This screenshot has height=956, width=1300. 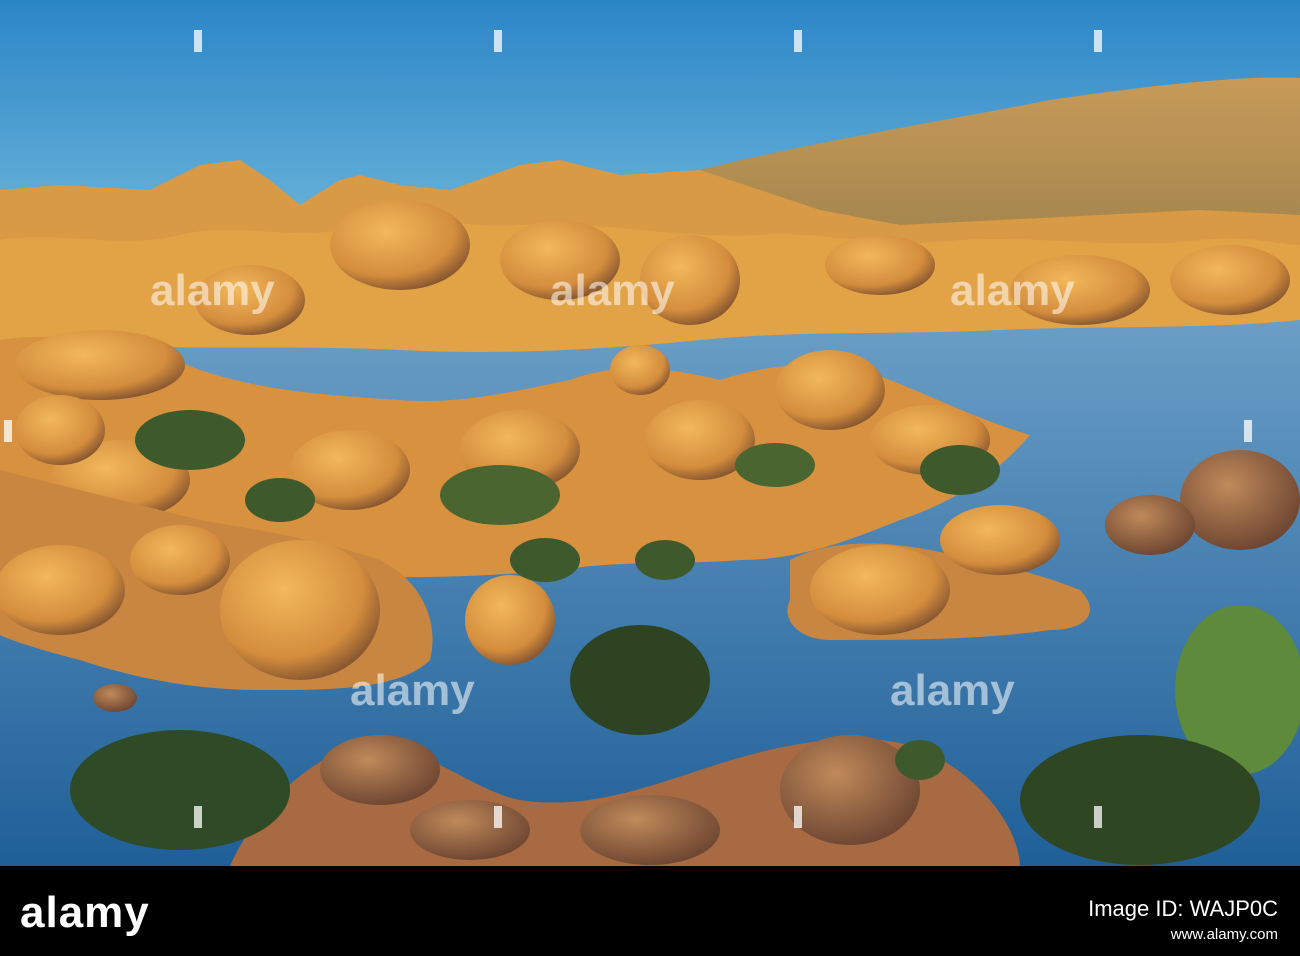 I want to click on tree, so click(x=640, y=680).